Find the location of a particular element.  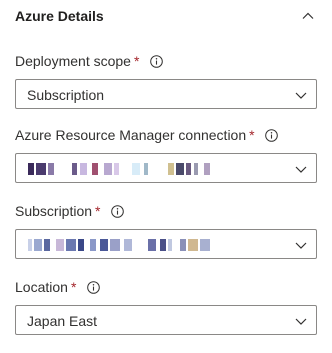

subscription-dropdown is located at coordinates (166, 244).